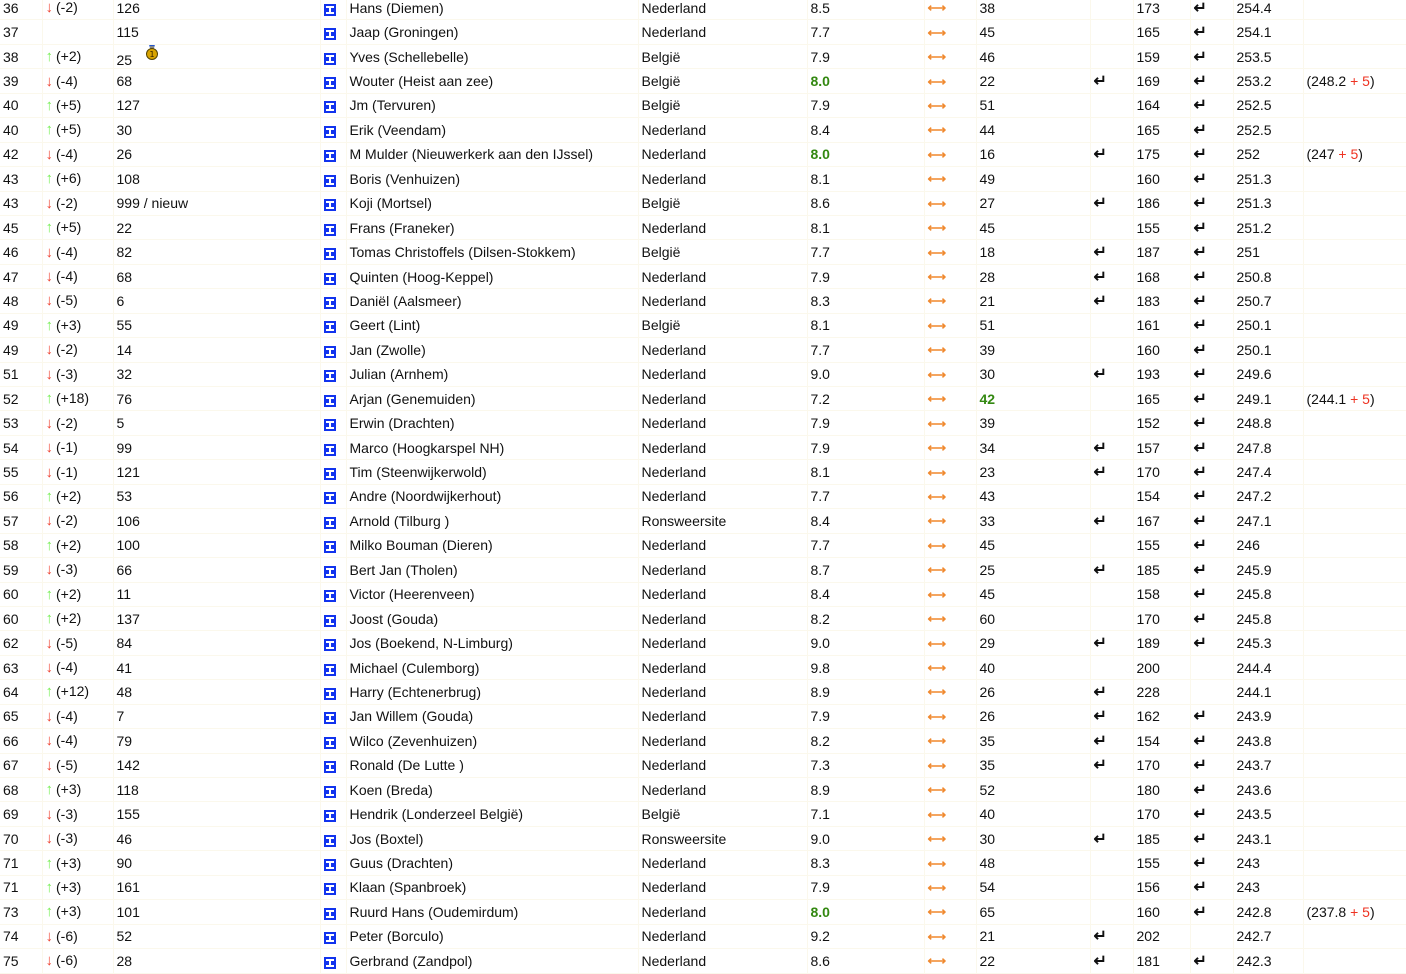 This screenshot has width=1406, height=974. Describe the element at coordinates (394, 619) in the screenshot. I see `player-name: Joost (Gouda)` at that location.